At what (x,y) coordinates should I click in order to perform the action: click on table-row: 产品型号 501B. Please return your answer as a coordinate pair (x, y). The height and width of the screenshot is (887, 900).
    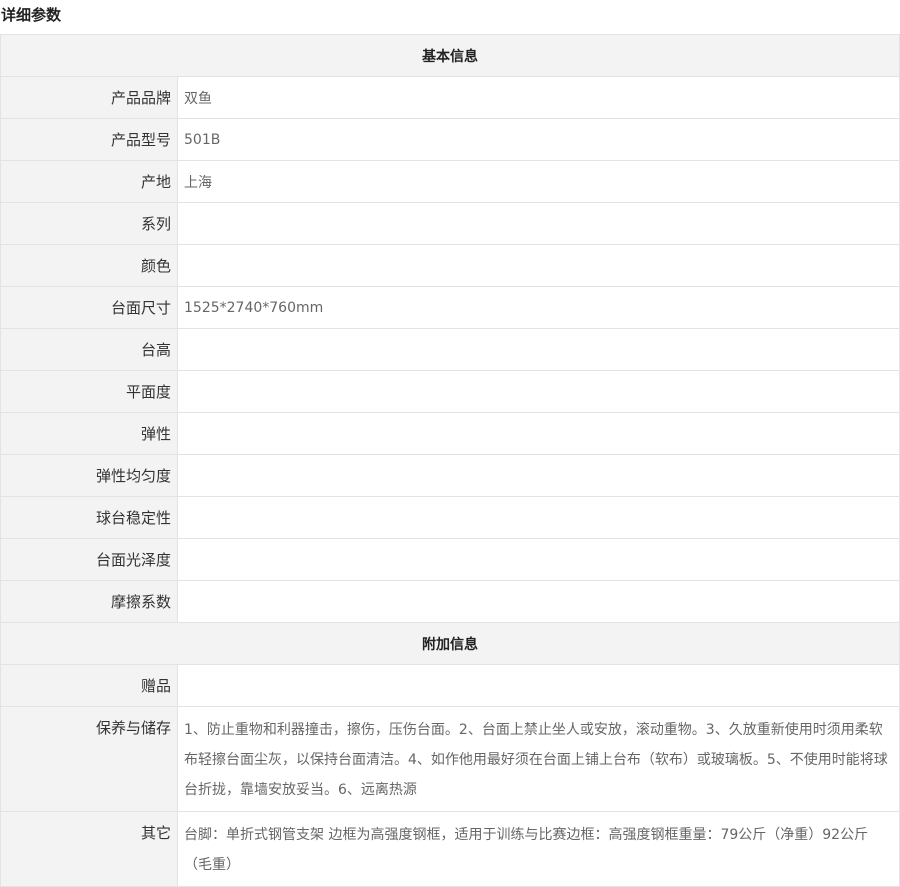
    Looking at the image, I should click on (450, 139).